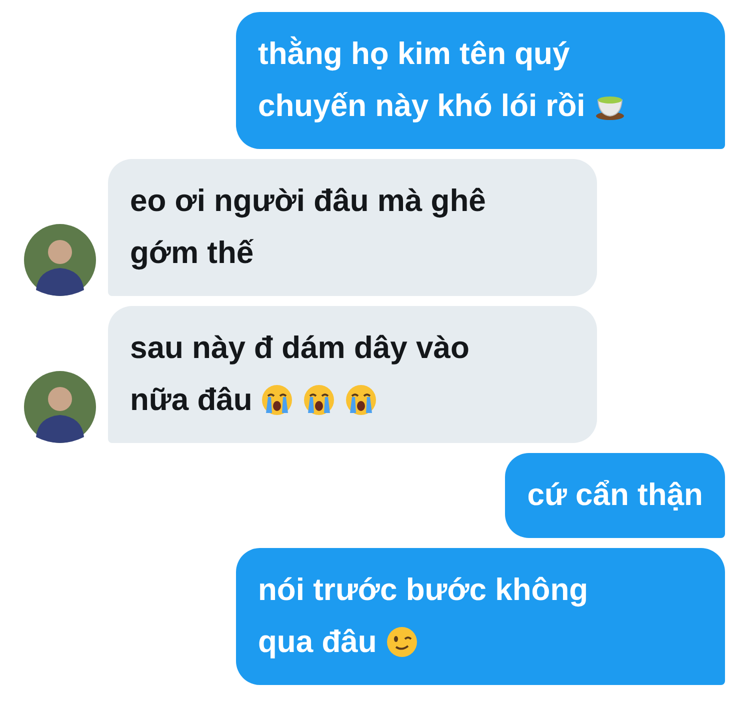 This screenshot has height=706, width=750. What do you see at coordinates (308, 201) in the screenshot?
I see `message-text: eo ơi người đâu mà ghê` at bounding box center [308, 201].